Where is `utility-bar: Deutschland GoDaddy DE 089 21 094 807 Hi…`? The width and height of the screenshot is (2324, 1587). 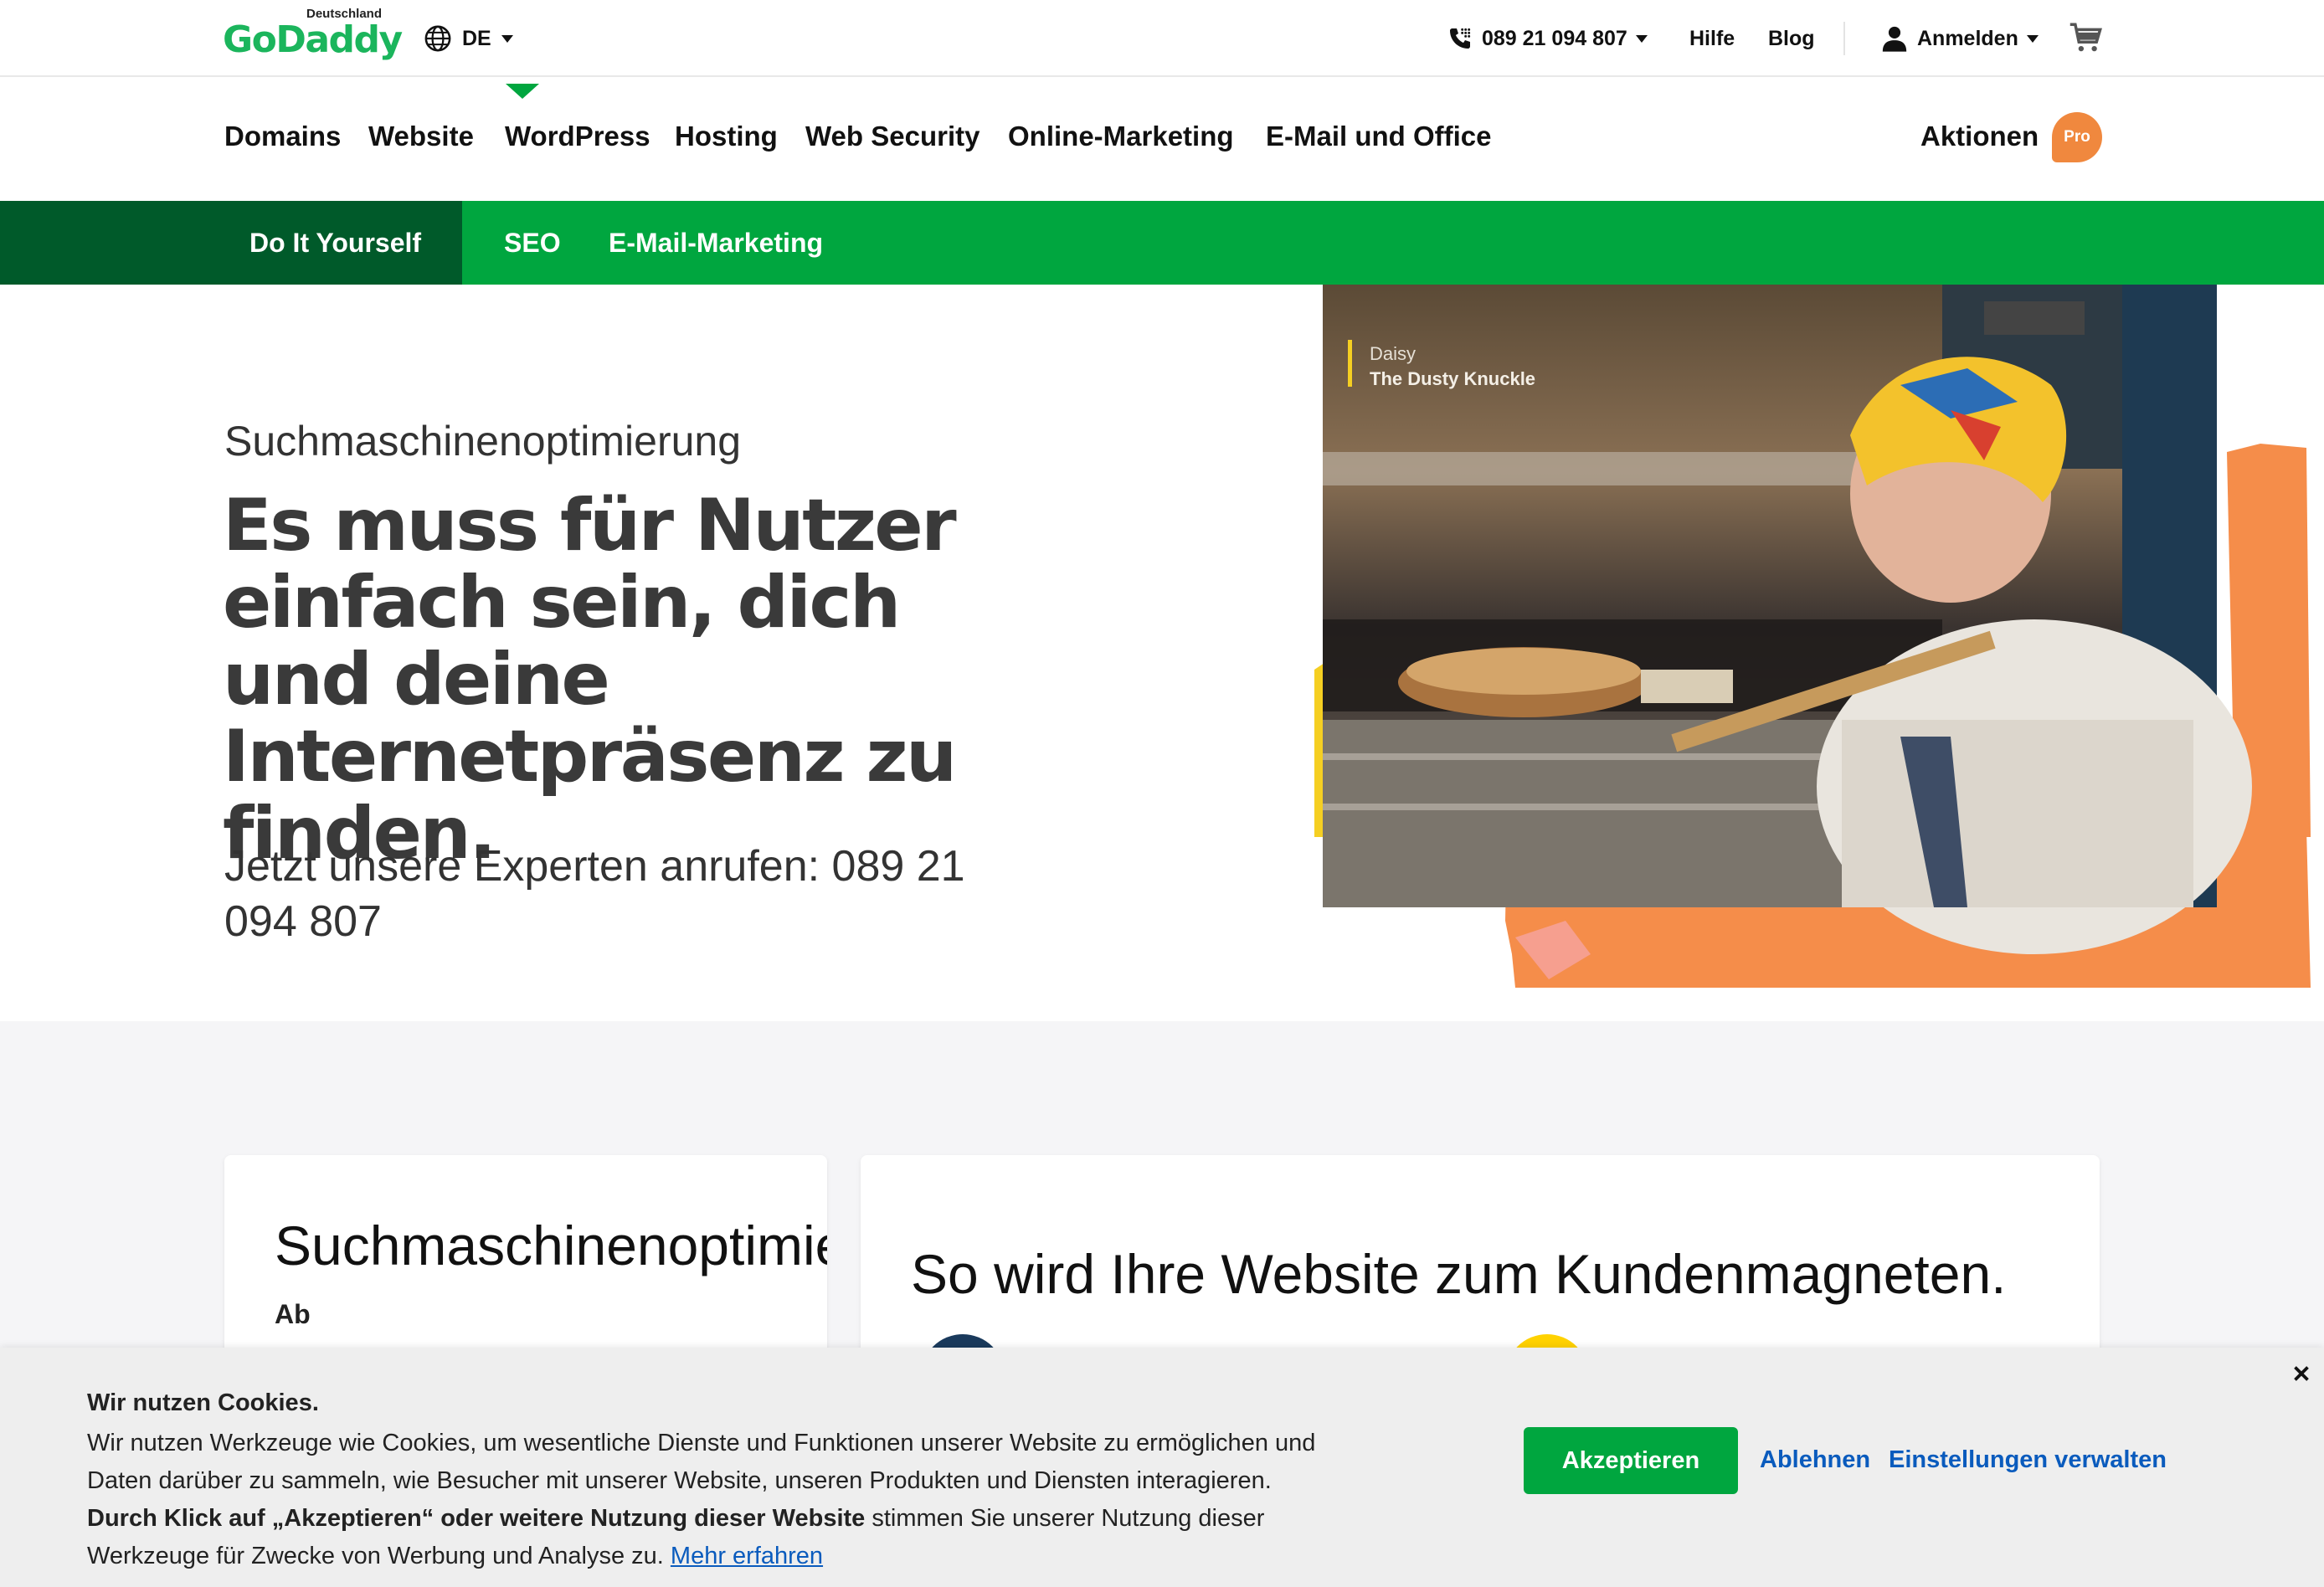 utility-bar: Deutschland GoDaddy DE 089 21 094 807 Hi… is located at coordinates (1162, 39).